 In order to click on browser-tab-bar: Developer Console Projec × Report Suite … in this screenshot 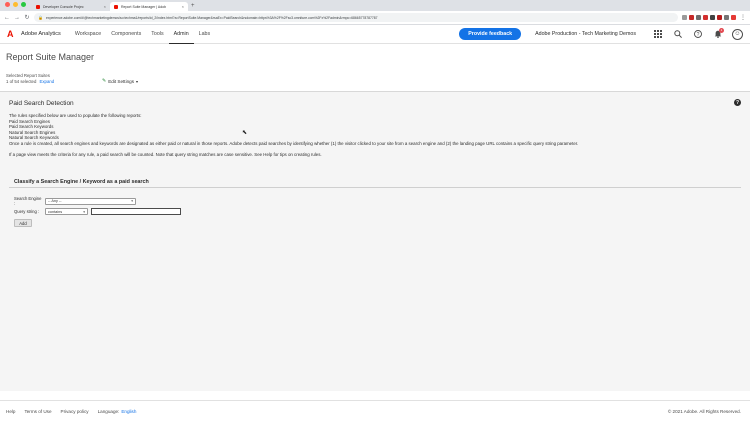, I will do `click(375, 5)`.